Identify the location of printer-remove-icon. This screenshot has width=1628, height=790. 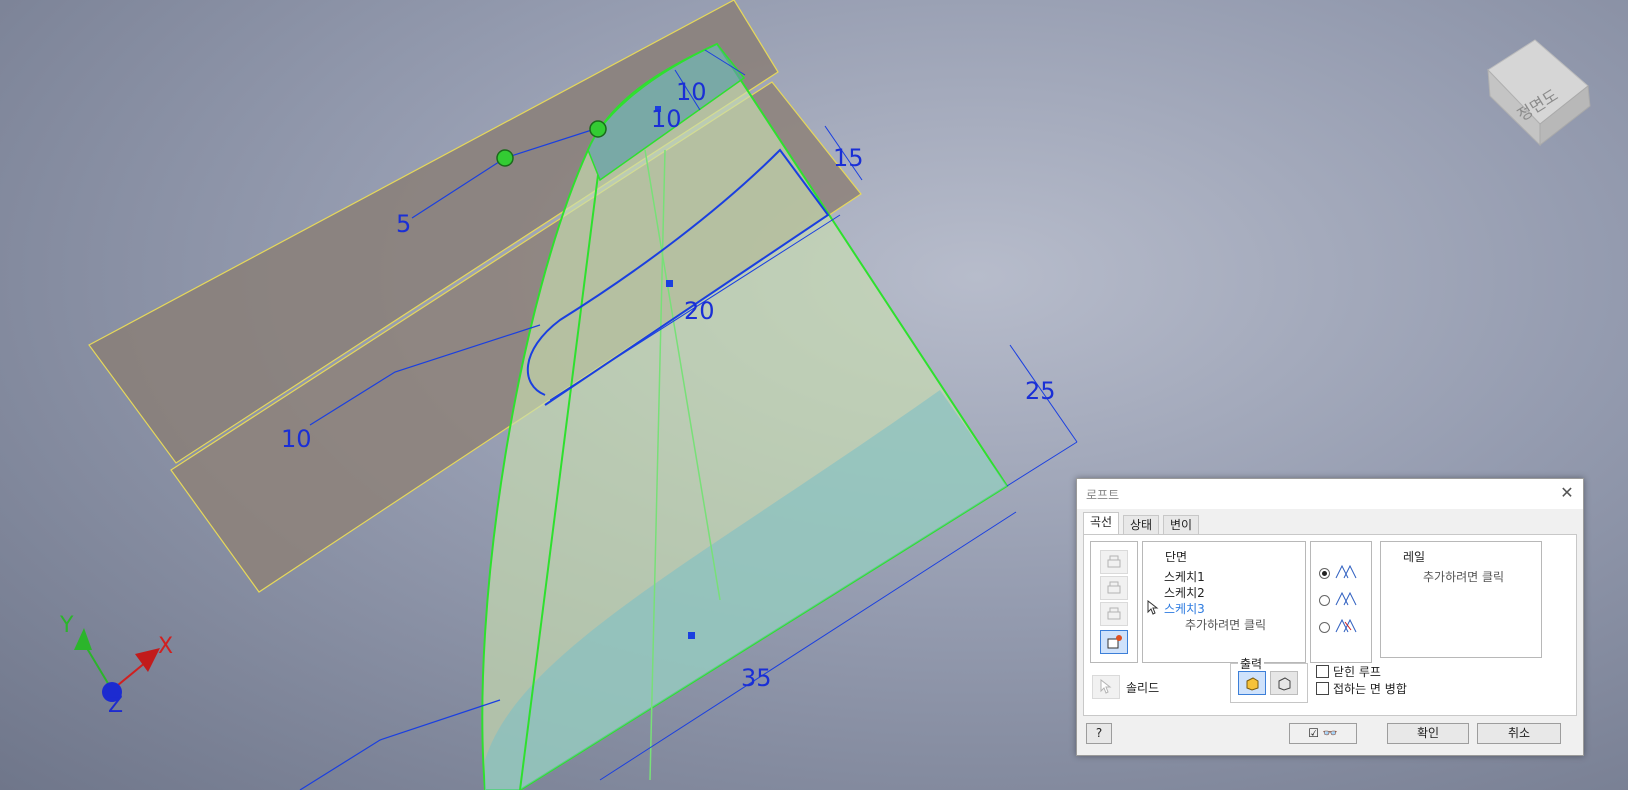
(1114, 613).